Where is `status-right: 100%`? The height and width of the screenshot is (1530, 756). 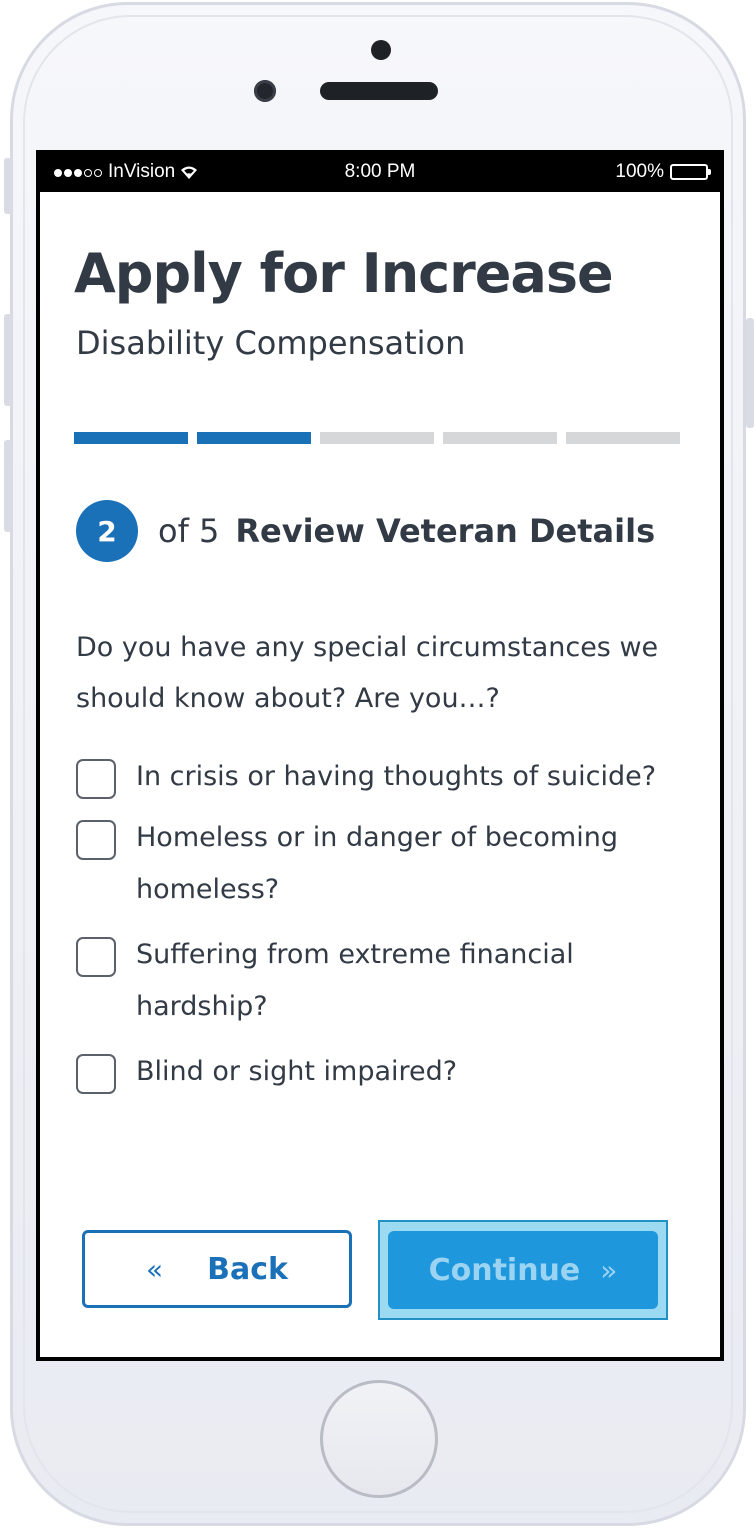
status-right: 100% is located at coordinates (663, 172).